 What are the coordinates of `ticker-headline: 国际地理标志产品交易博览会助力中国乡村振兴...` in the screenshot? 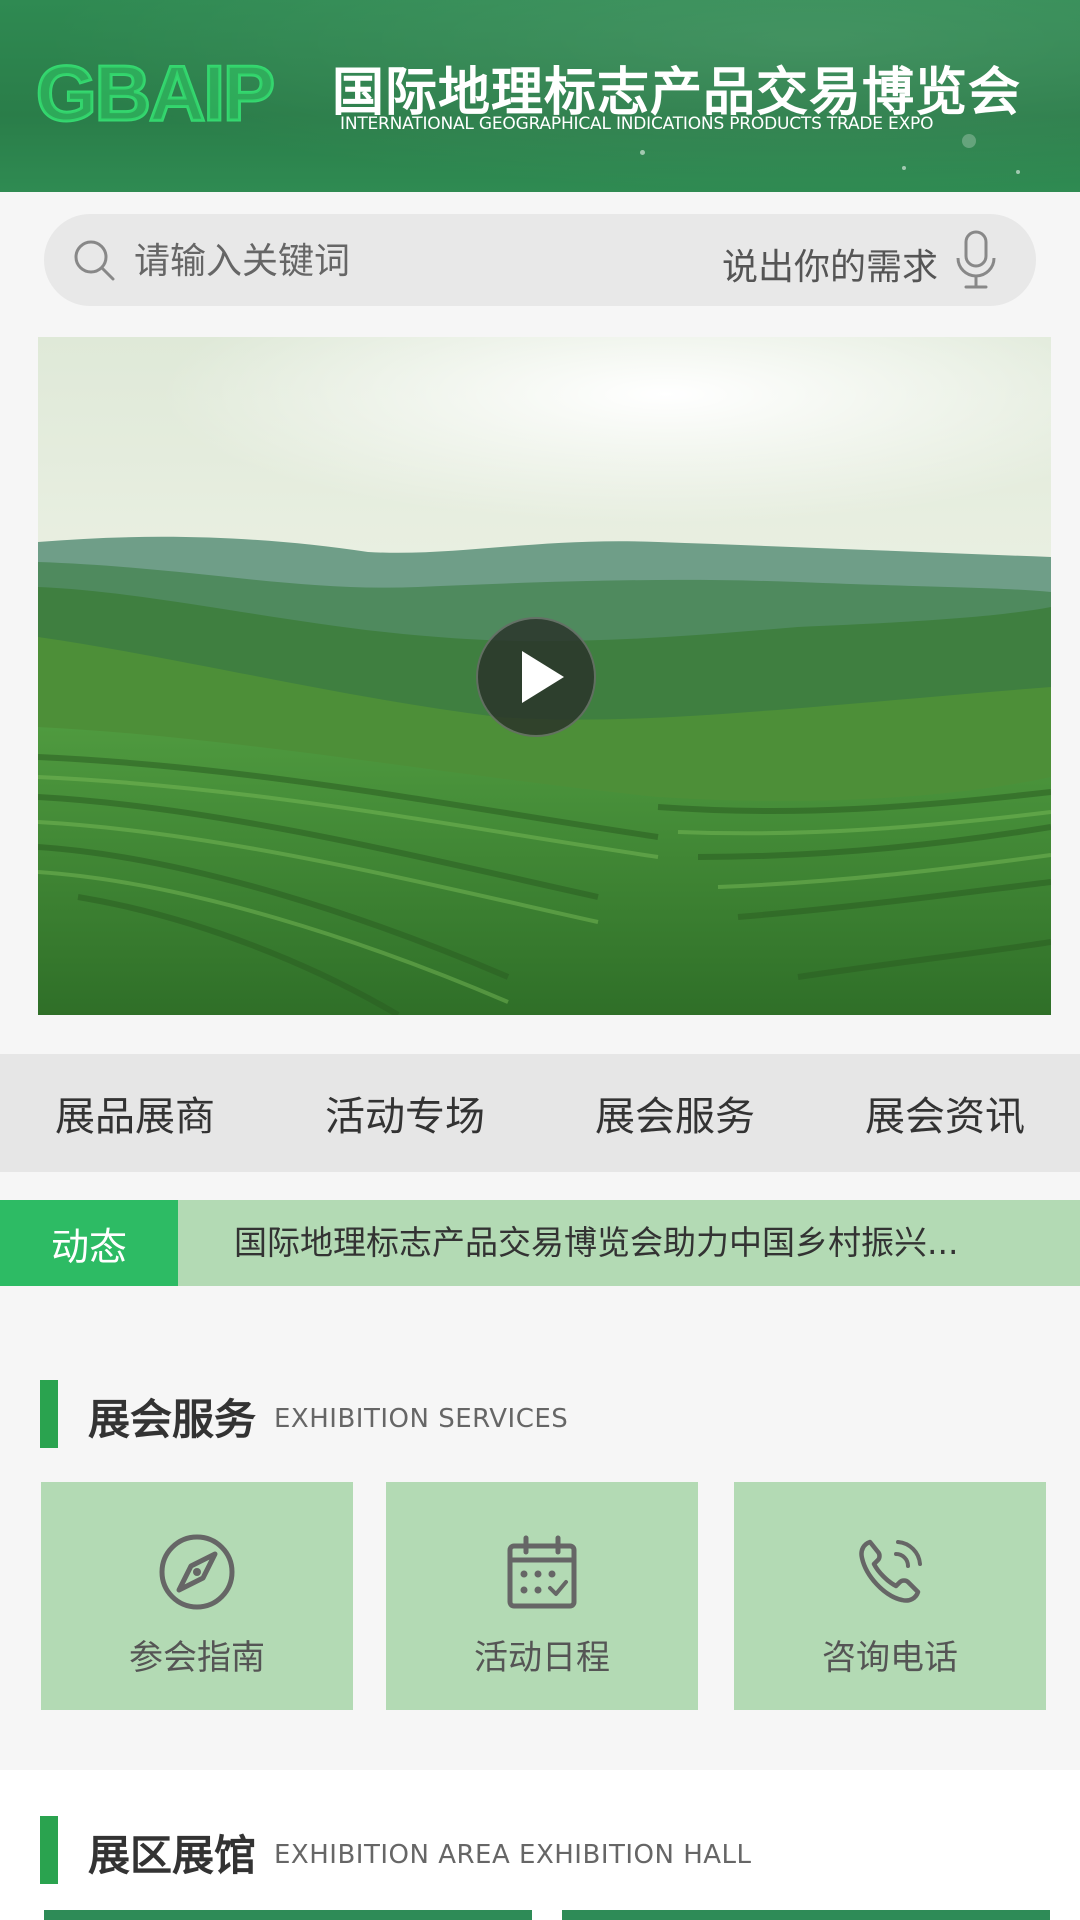 It's located at (634, 1243).